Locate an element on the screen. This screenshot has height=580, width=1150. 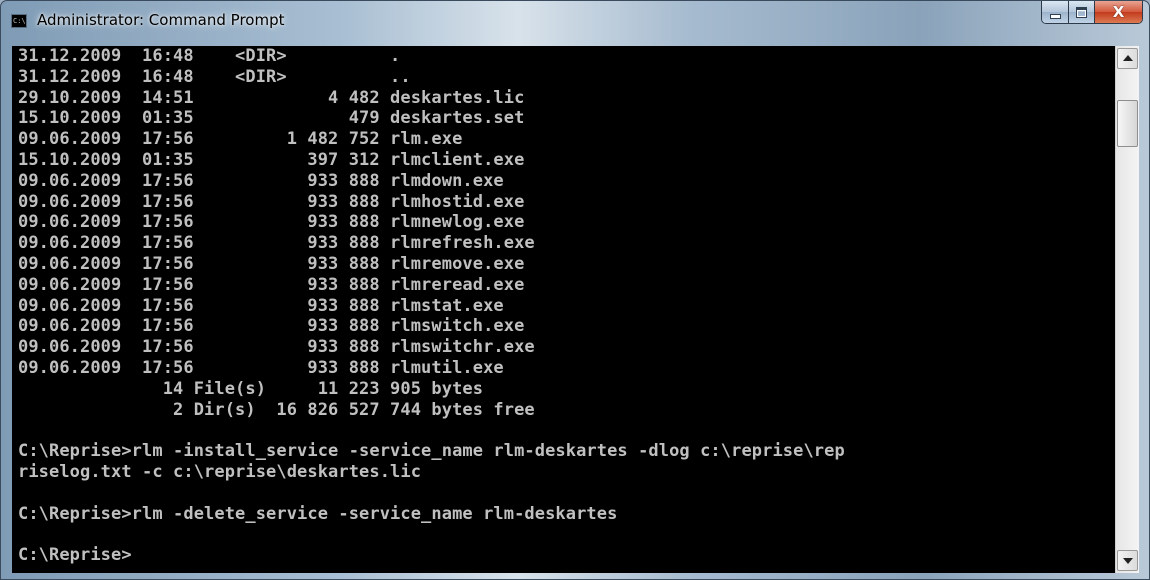
scroll-up-button is located at coordinates (1127, 58).